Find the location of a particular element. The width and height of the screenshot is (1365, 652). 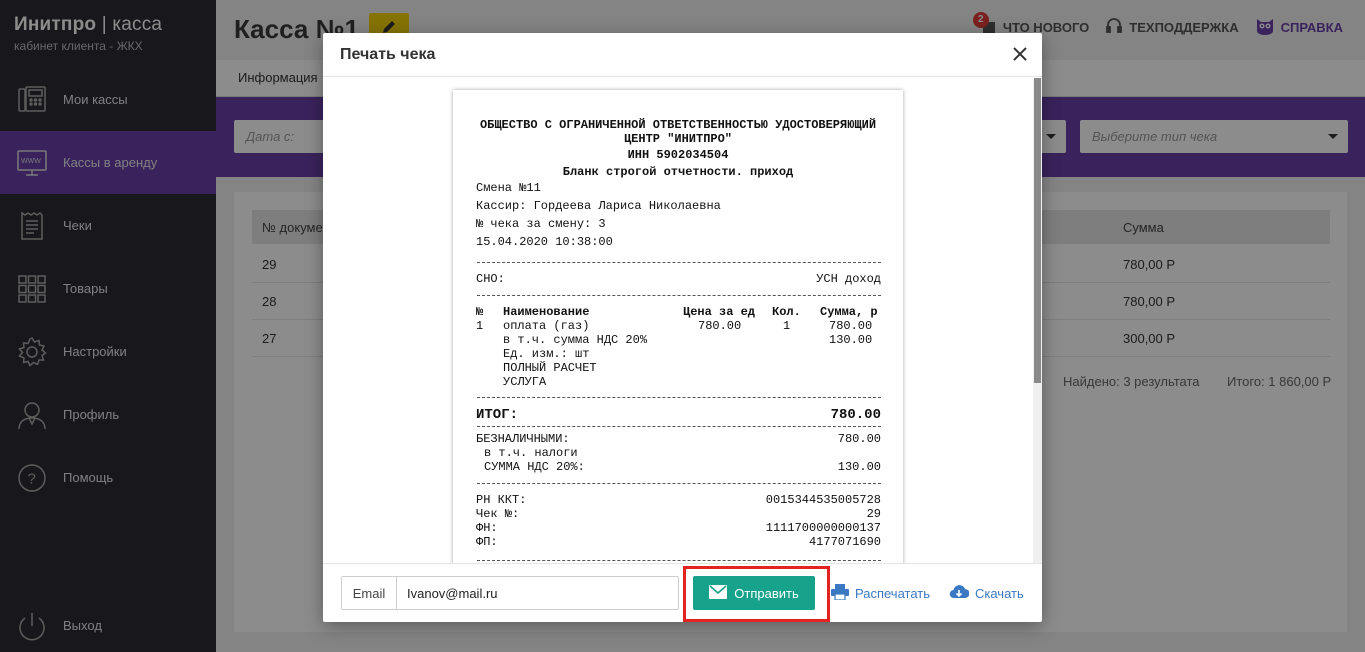

envelope-icon is located at coordinates (718, 593).